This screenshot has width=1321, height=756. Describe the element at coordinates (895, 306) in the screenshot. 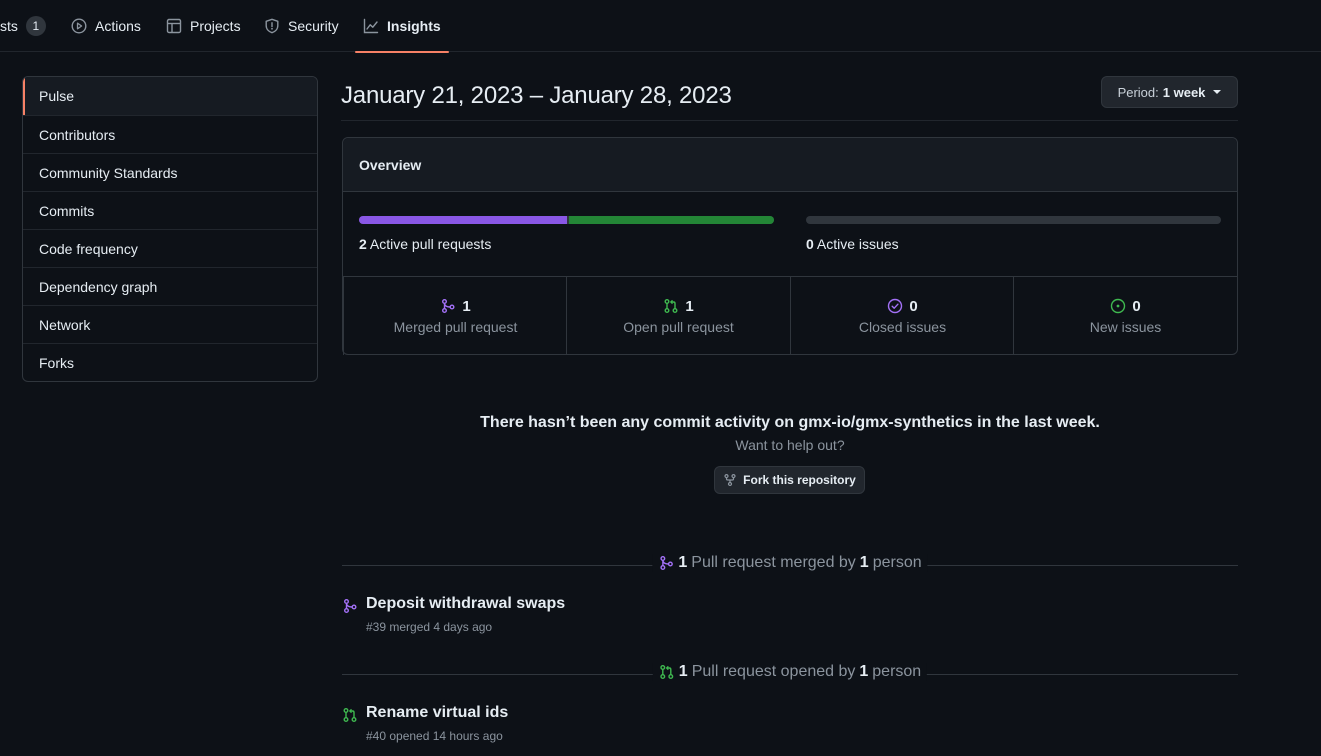

I see `closed-issue-icon` at that location.